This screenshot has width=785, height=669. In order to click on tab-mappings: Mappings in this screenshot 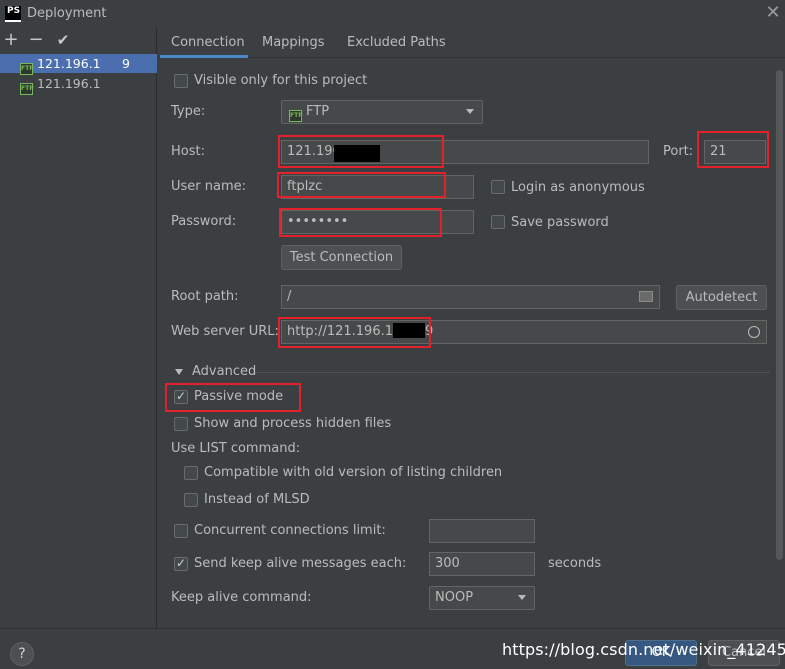, I will do `click(293, 42)`.